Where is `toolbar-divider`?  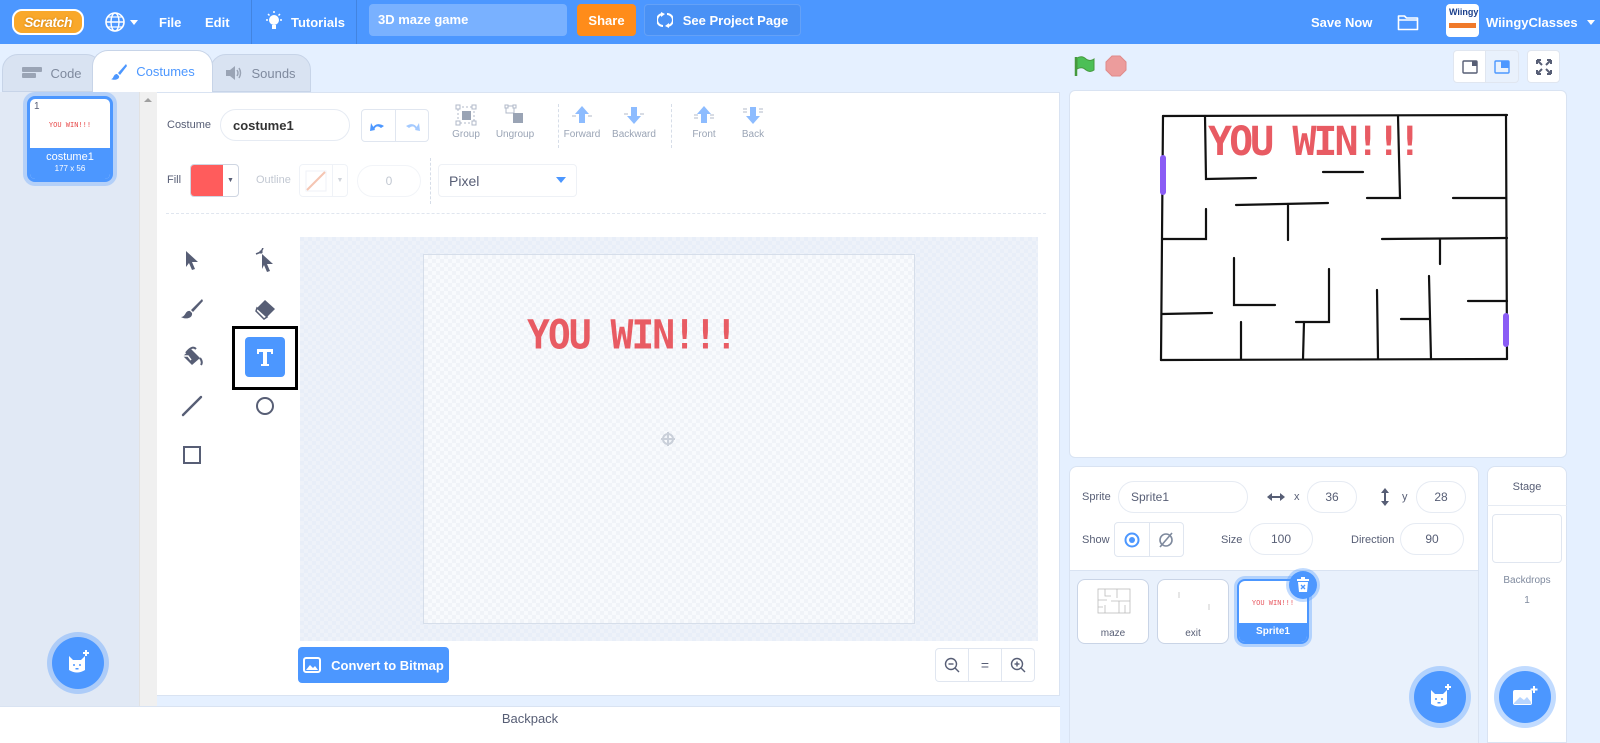 toolbar-divider is located at coordinates (671, 126).